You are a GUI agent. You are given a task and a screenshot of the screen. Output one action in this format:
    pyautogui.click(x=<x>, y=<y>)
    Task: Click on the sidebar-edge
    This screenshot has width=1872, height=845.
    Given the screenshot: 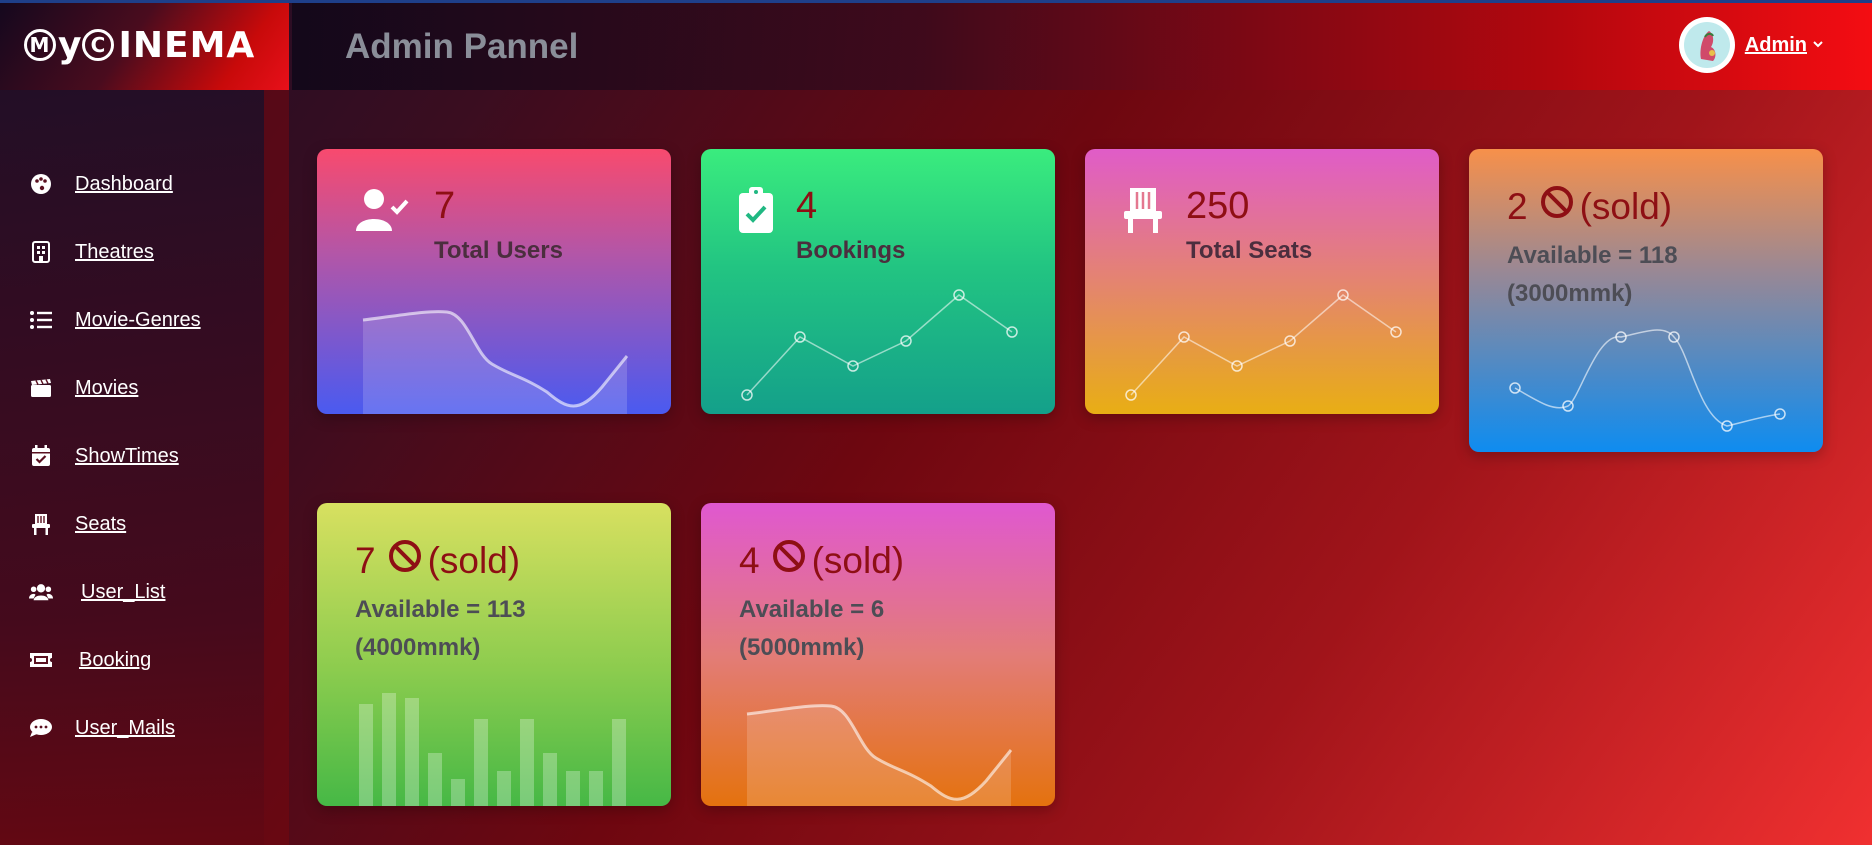 What is the action you would take?
    pyautogui.click(x=276, y=467)
    